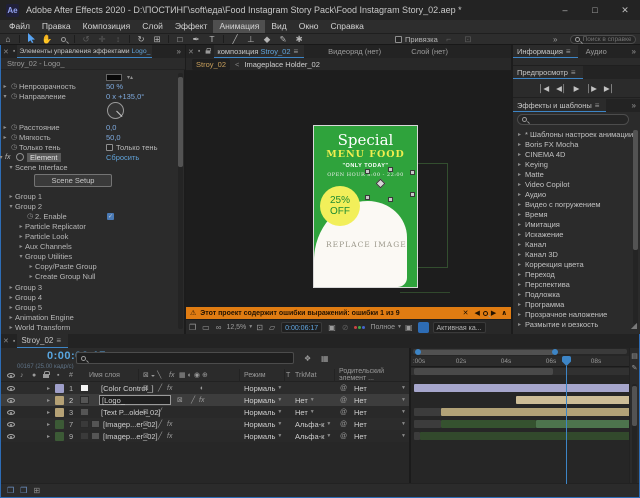 The height and width of the screenshot is (498, 640). What do you see at coordinates (8, 39) in the screenshot?
I see `home-icon: ⌂` at bounding box center [8, 39].